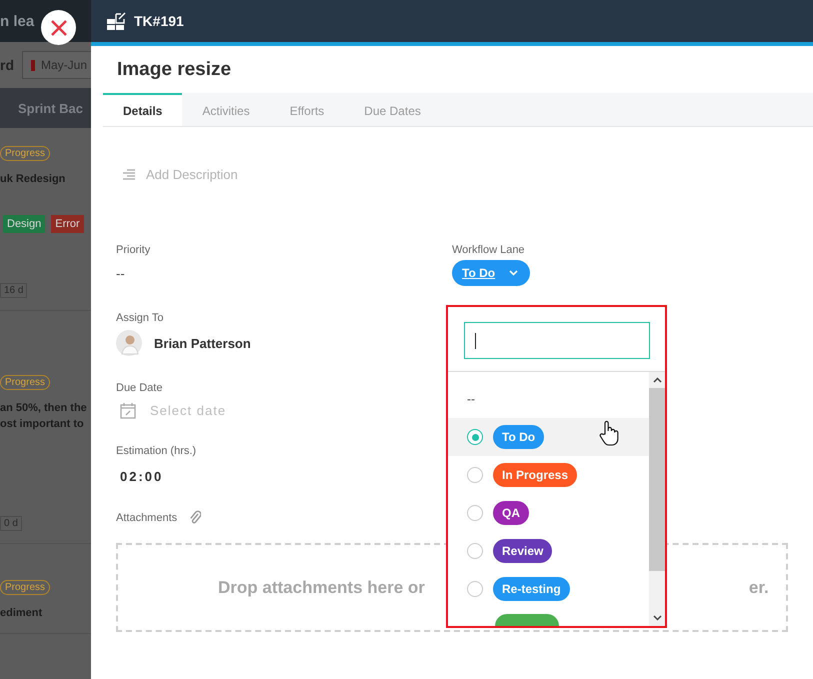 This screenshot has height=679, width=813. Describe the element at coordinates (142, 476) in the screenshot. I see `estimation-value: 02:00` at that location.